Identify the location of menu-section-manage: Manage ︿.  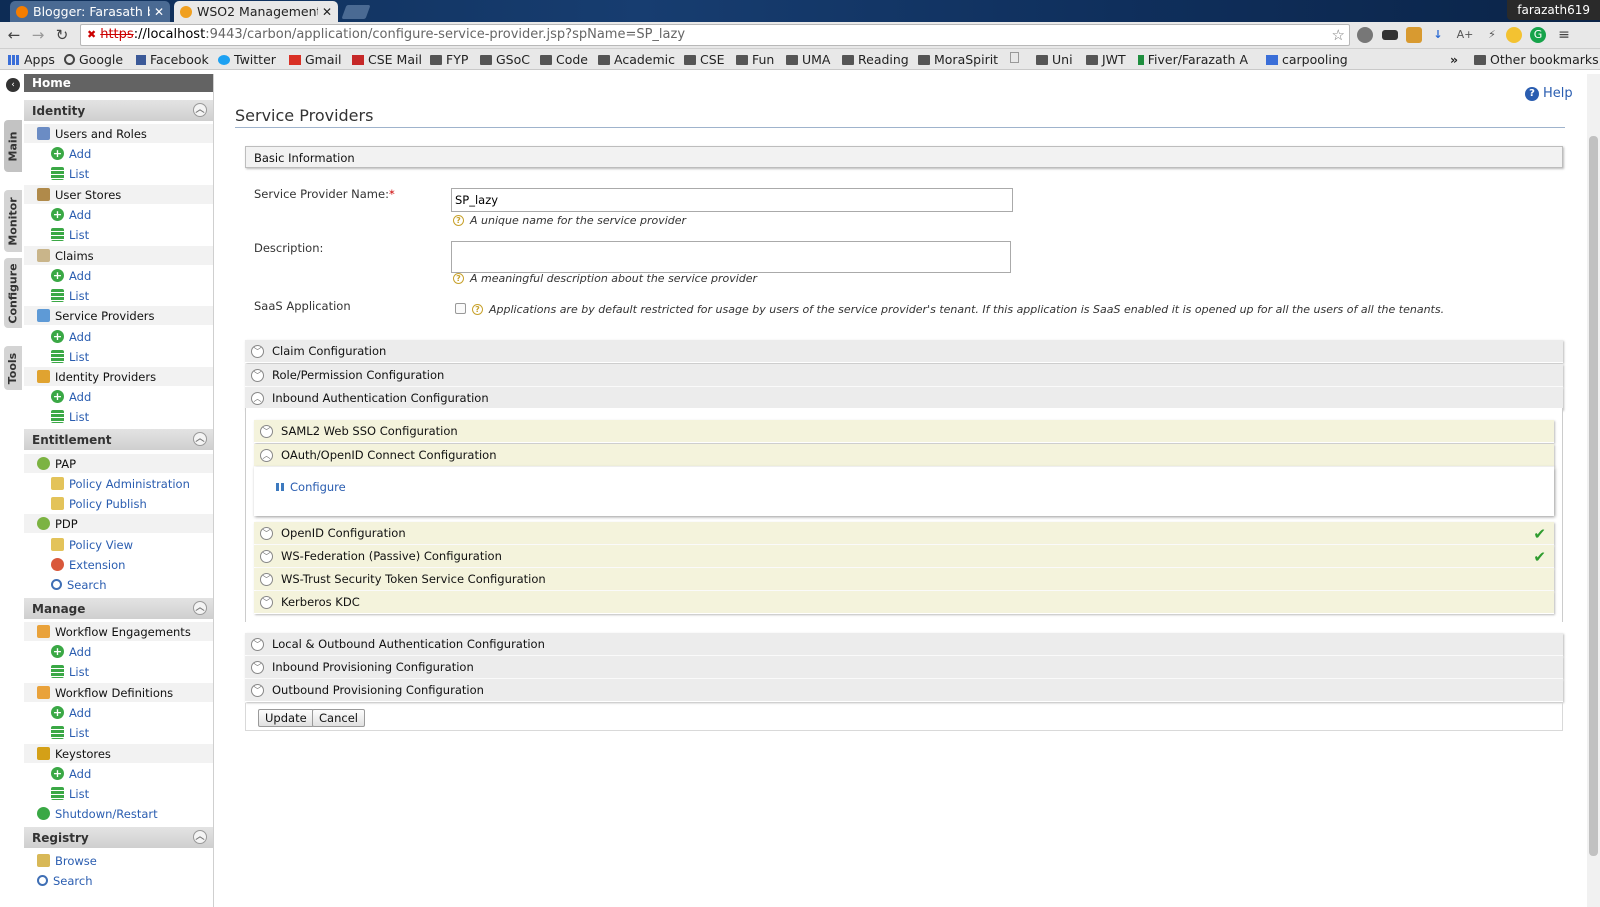
(118, 608).